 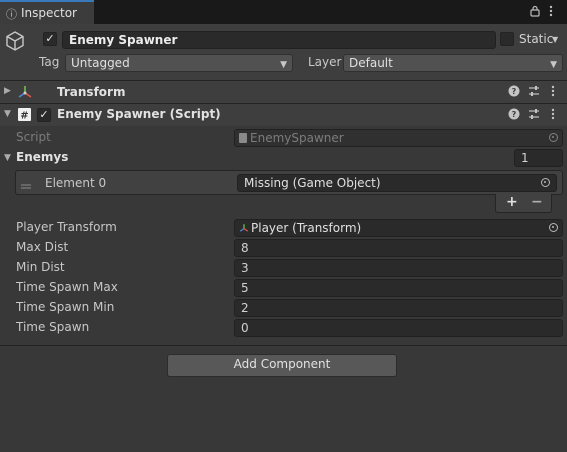 I want to click on player-transform-label: Player Transform, so click(x=66, y=227).